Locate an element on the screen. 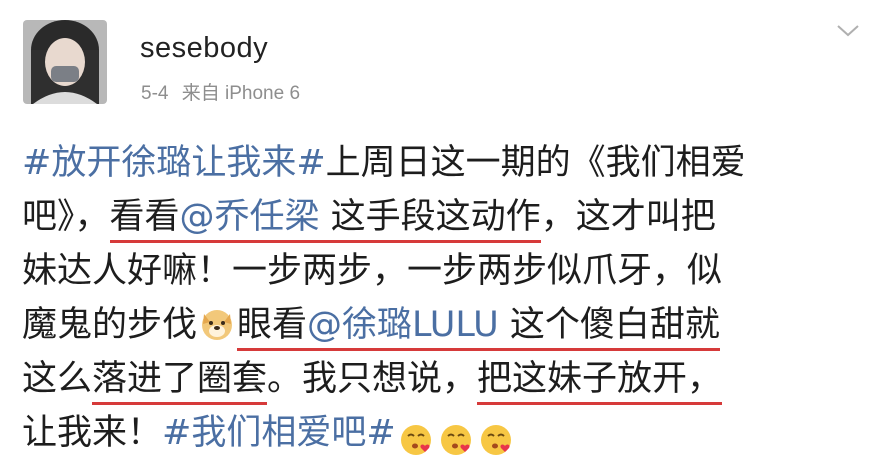 The height and width of the screenshot is (470, 880). mention-link: @乔任梁 is located at coordinates (250, 217).